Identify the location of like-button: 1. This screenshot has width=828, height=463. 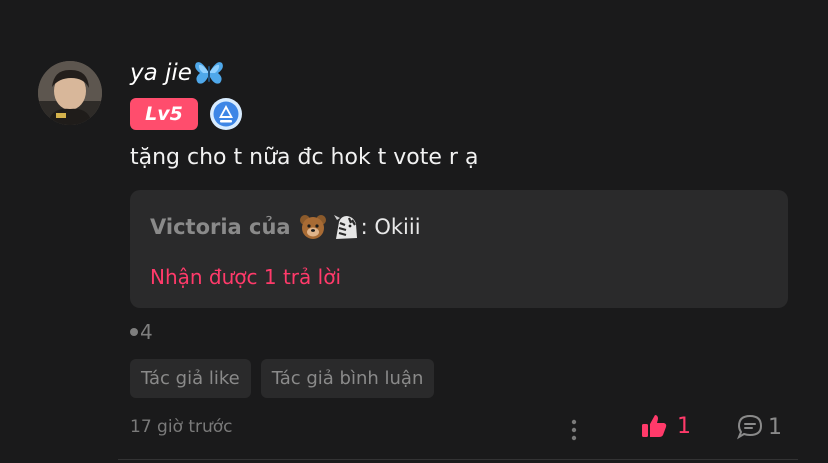
(666, 426).